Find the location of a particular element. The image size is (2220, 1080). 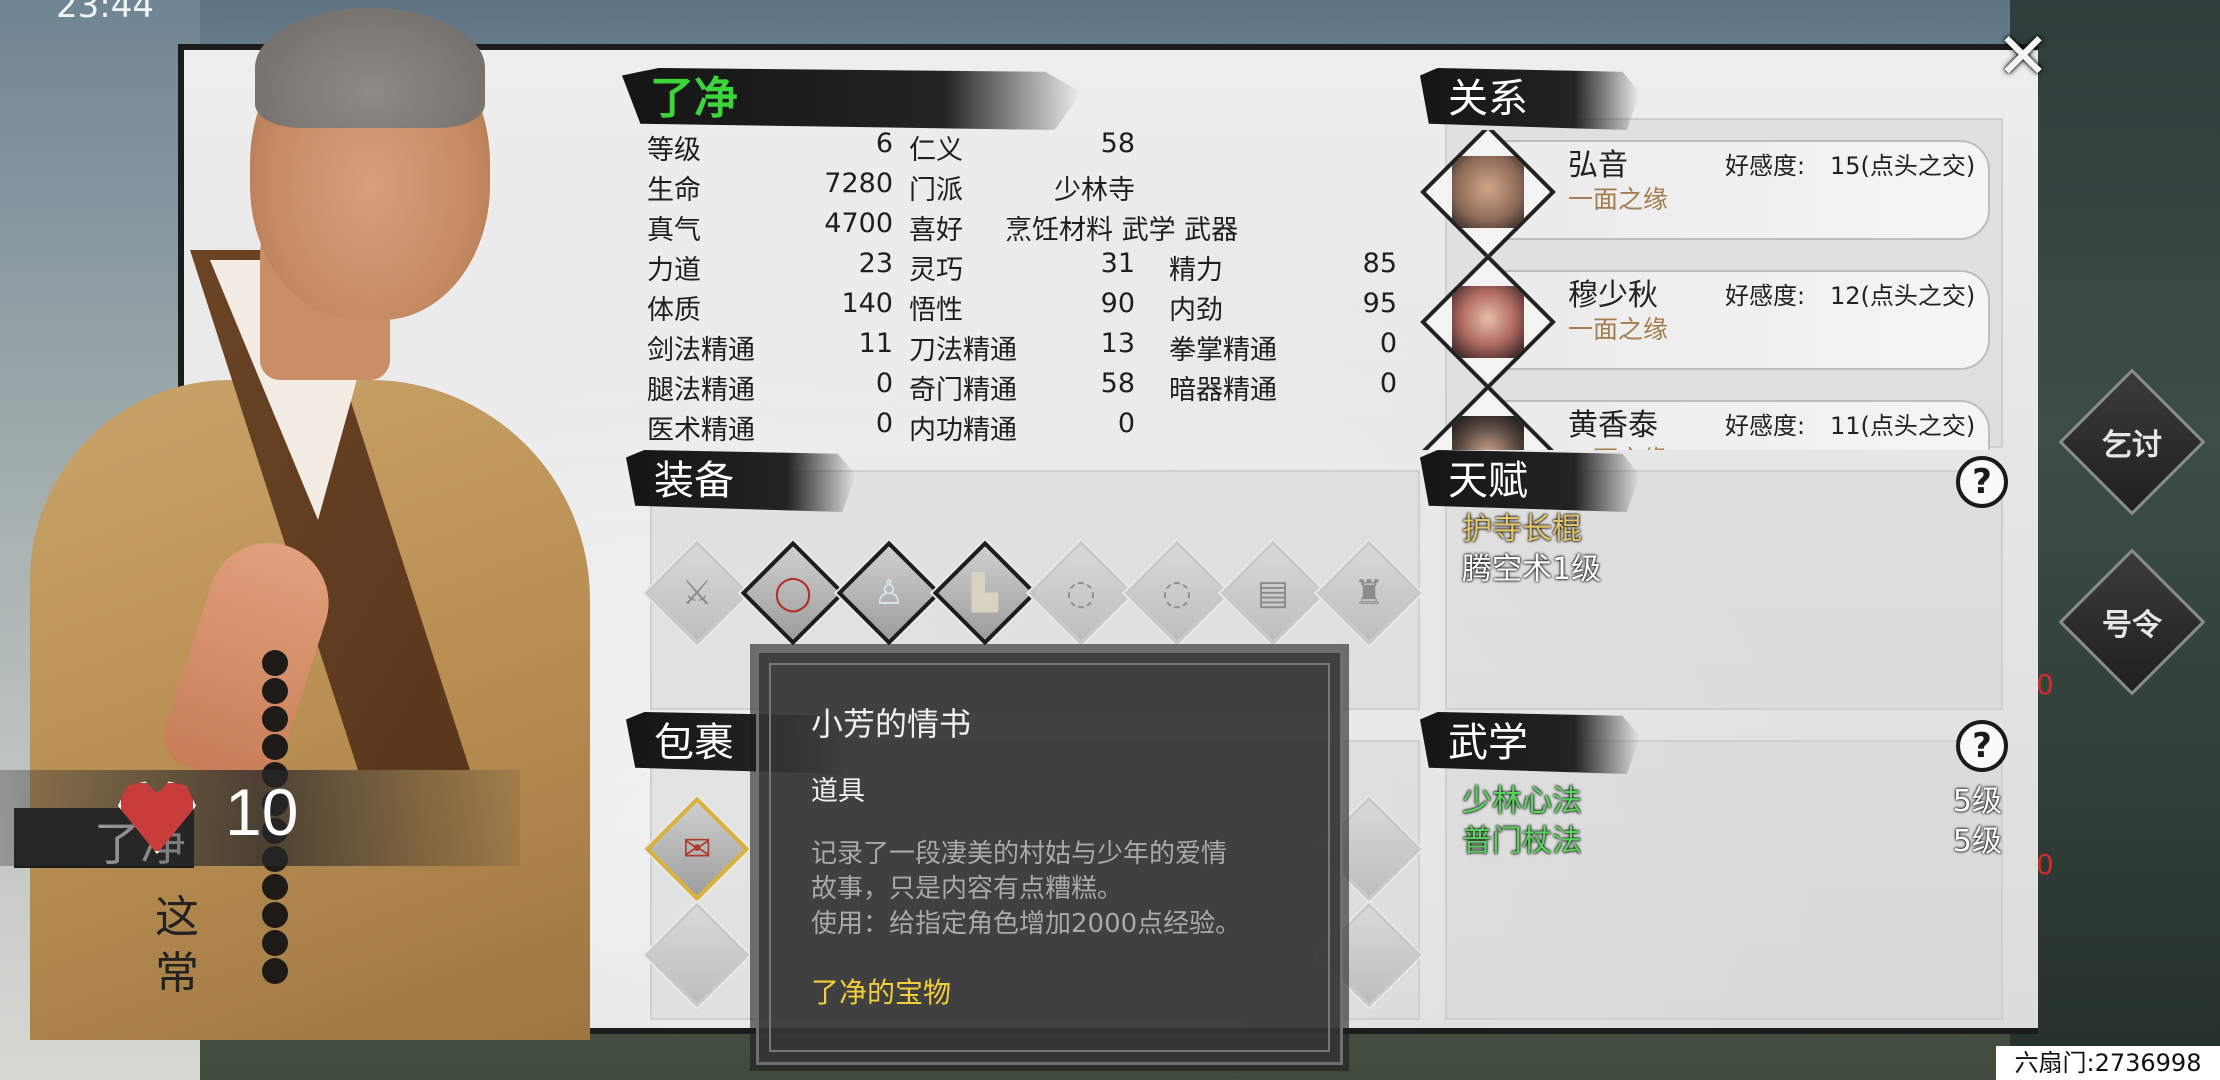

stat-row: 腿法精通 0 奇门精通 58 暗器精通 0 is located at coordinates (1027, 388).